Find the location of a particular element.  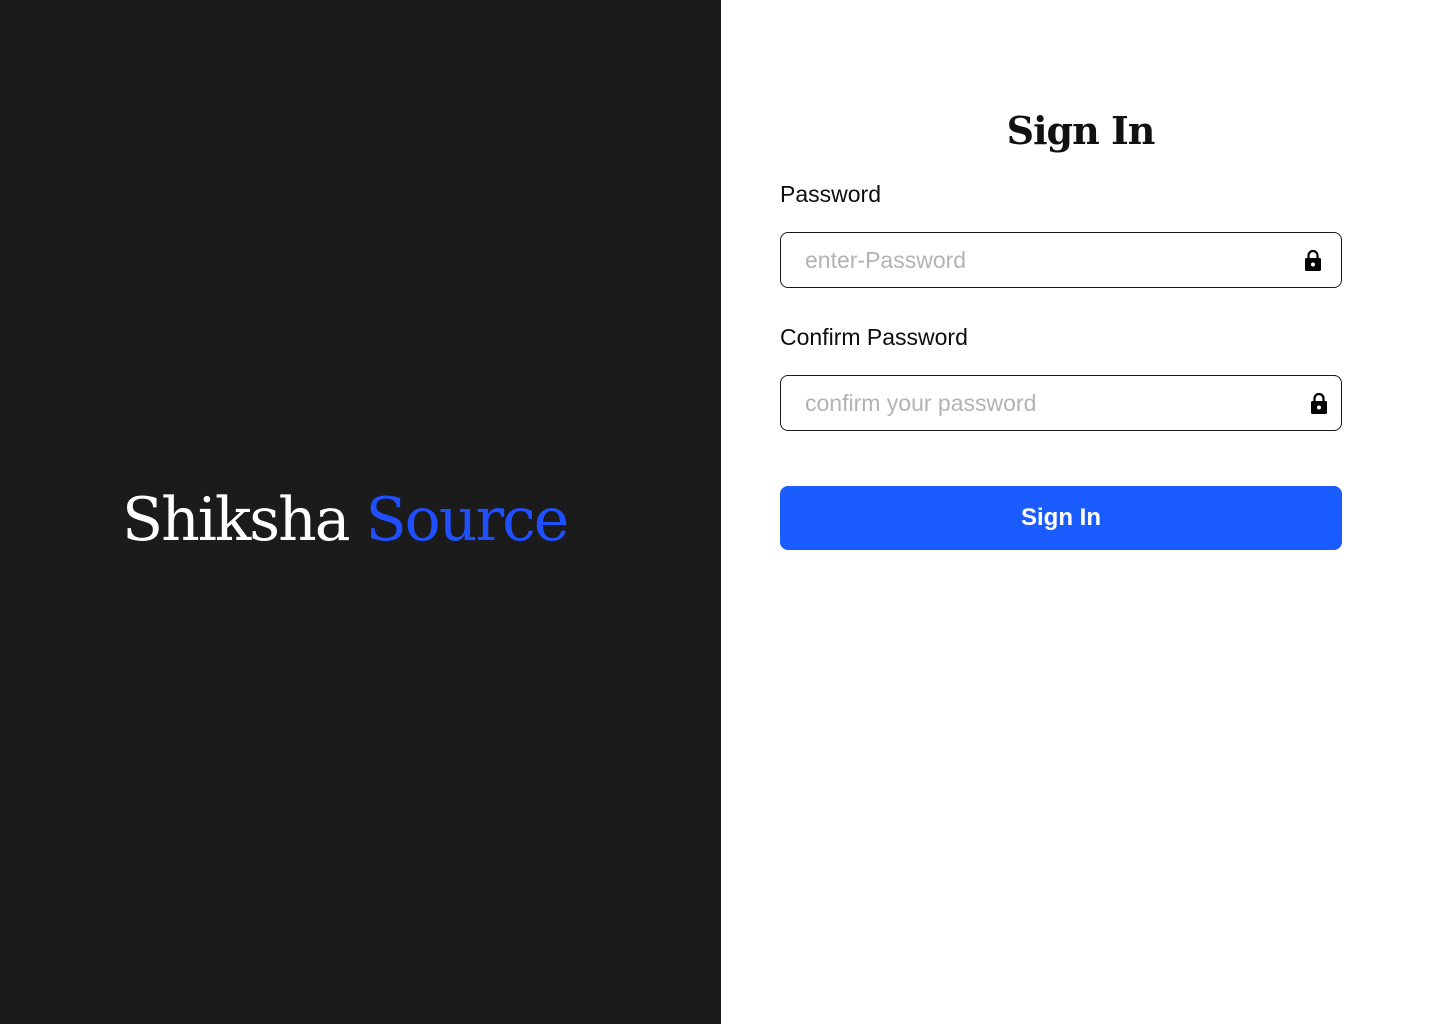

brand-logo: Shiksha Source is located at coordinates (346, 520).